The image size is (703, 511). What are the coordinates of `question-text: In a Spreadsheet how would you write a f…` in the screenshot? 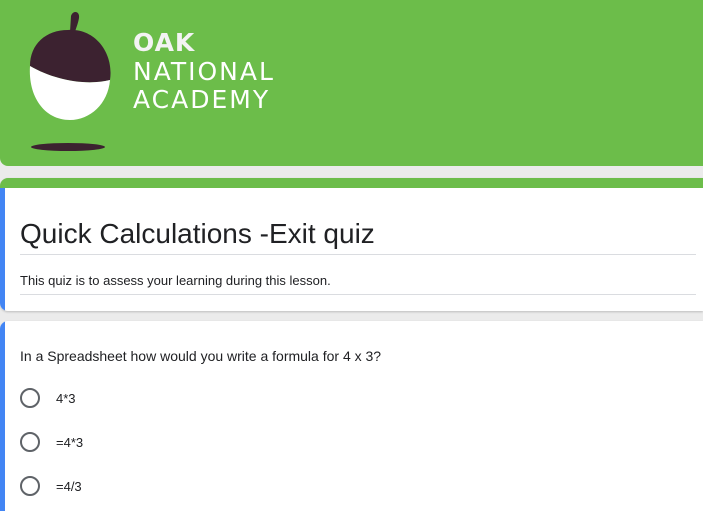 It's located at (201, 356).